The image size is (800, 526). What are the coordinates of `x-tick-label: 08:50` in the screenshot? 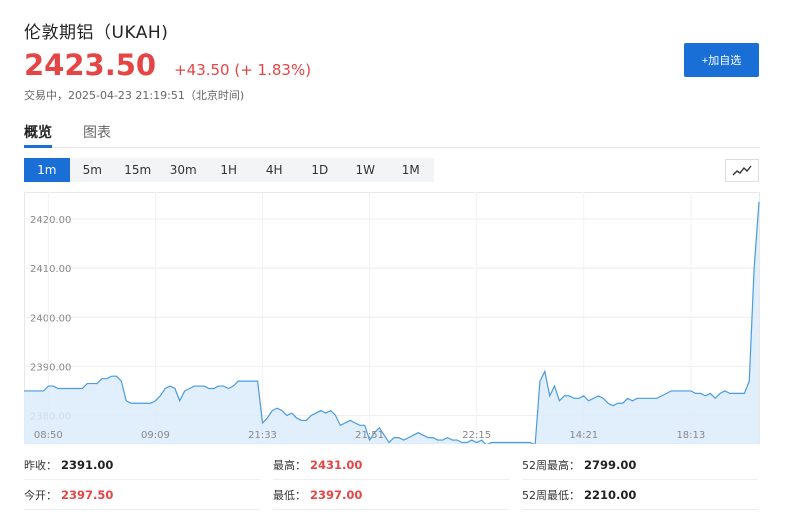 It's located at (48, 435).